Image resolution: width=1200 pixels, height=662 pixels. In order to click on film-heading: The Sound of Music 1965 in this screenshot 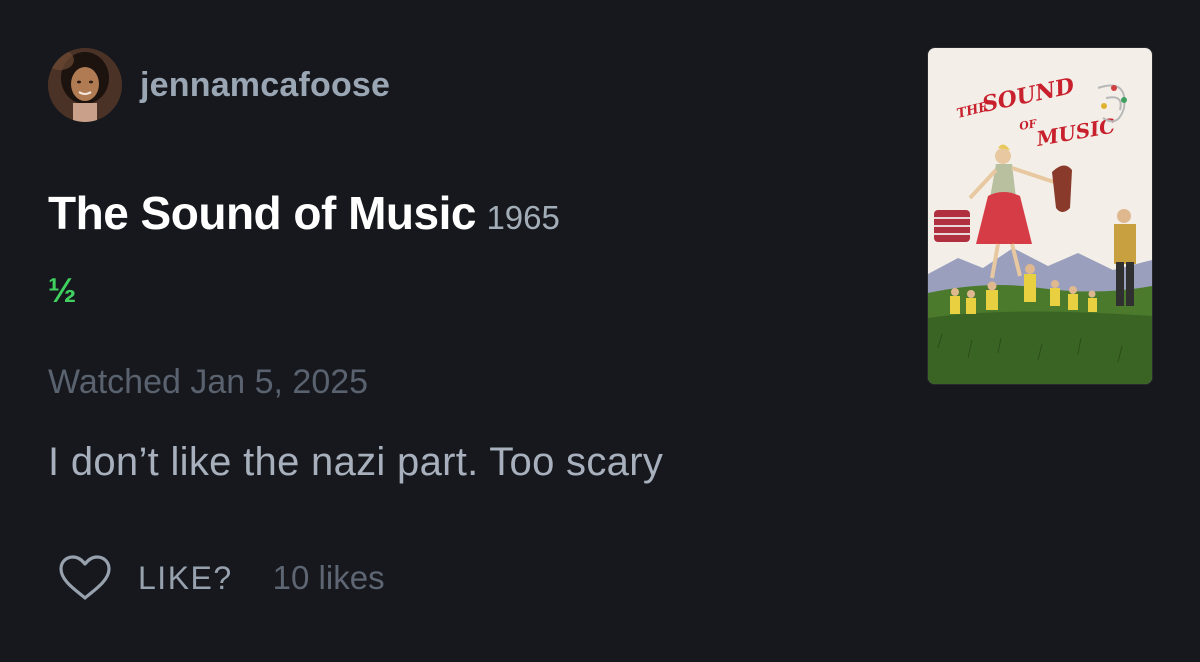, I will do `click(304, 213)`.